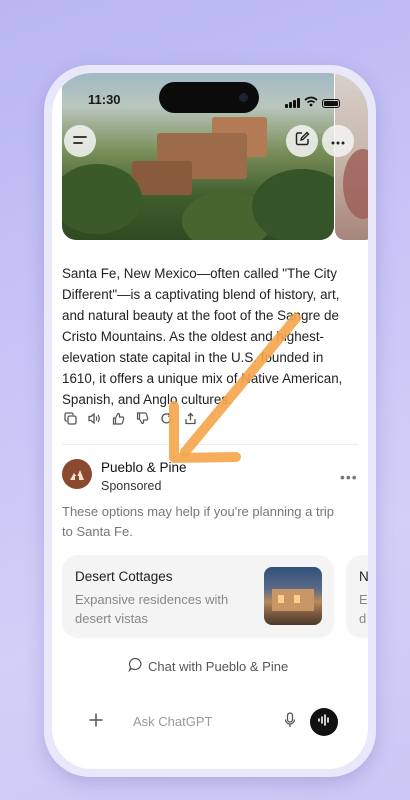 The image size is (410, 800). What do you see at coordinates (349, 477) in the screenshot?
I see `ad-more-options-icon: •••` at bounding box center [349, 477].